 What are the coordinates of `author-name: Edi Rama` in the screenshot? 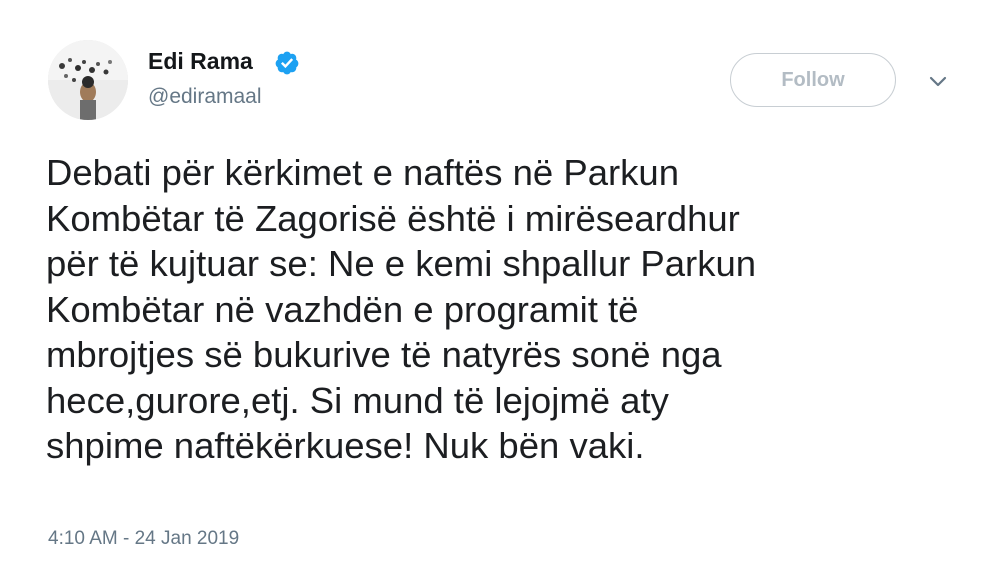 It's located at (200, 61).